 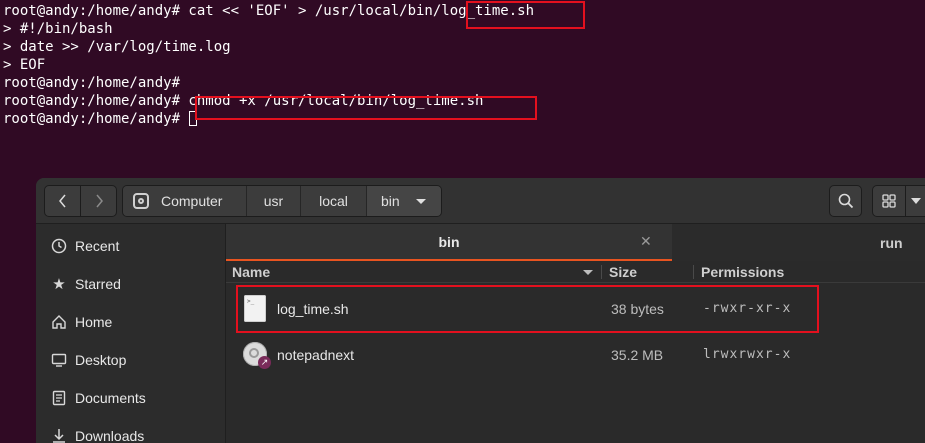 What do you see at coordinates (646, 241) in the screenshot?
I see `close-icon: ✕` at bounding box center [646, 241].